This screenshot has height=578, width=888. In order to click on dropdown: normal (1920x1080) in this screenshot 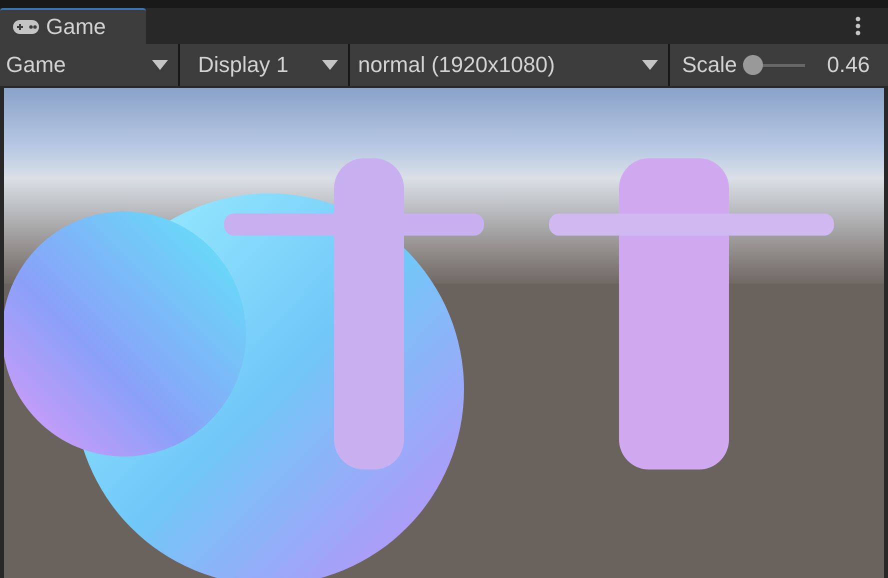, I will do `click(509, 65)`.